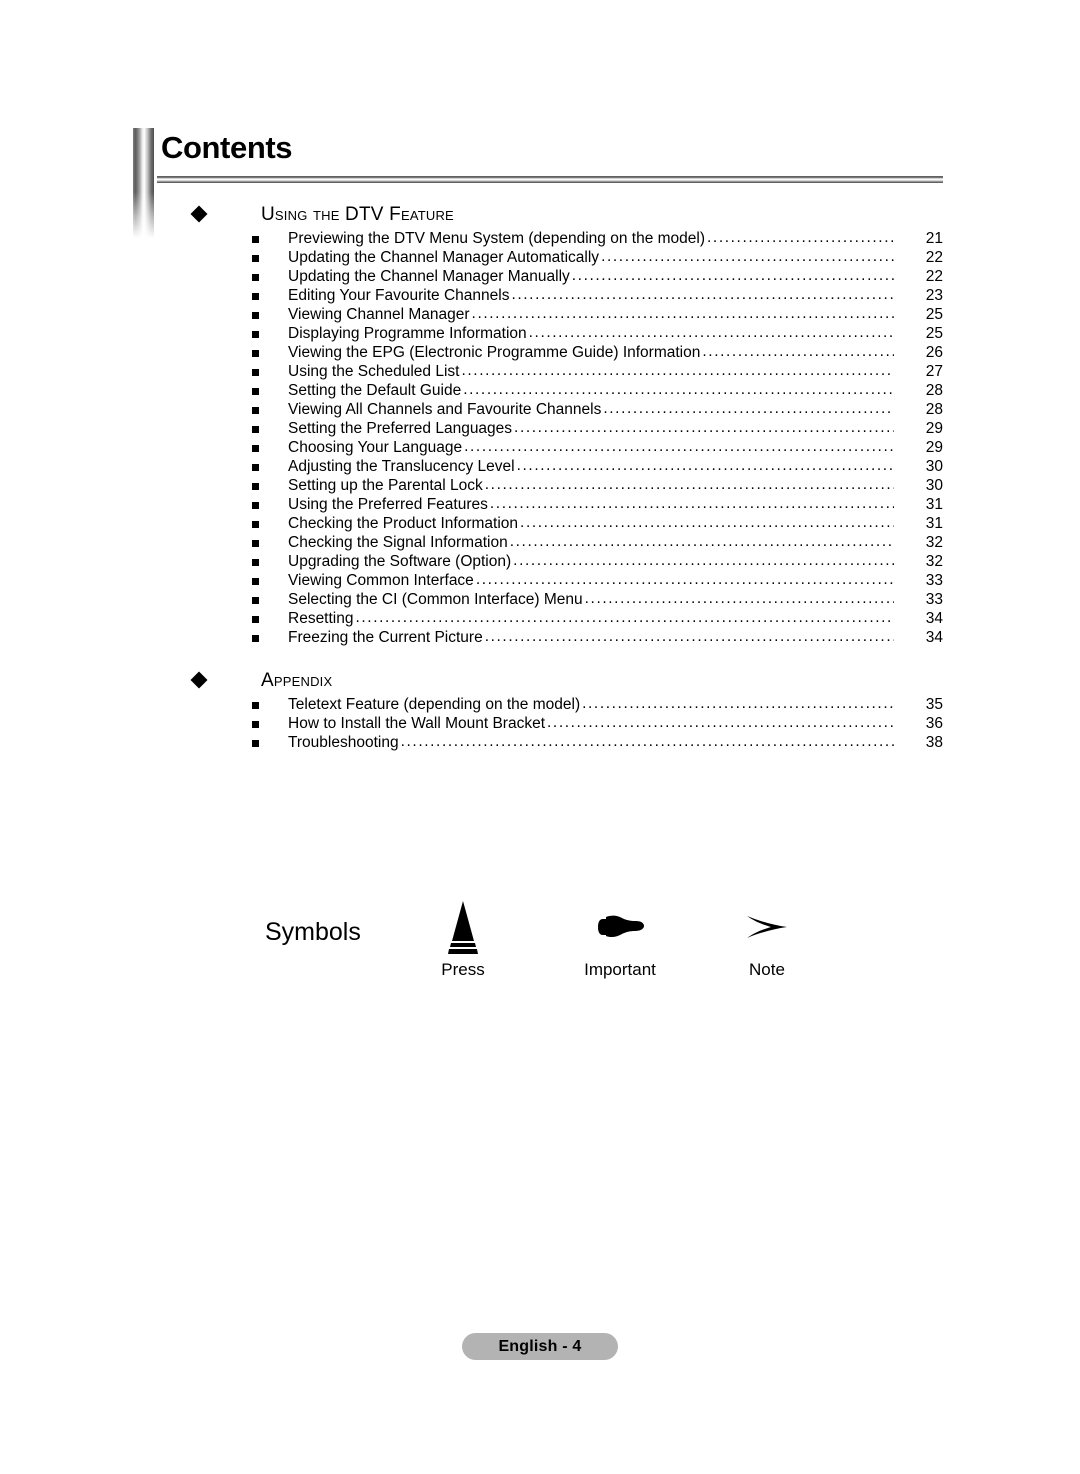 This screenshot has width=1080, height=1474. What do you see at coordinates (199, 680) in the screenshot?
I see `diamond-icon` at bounding box center [199, 680].